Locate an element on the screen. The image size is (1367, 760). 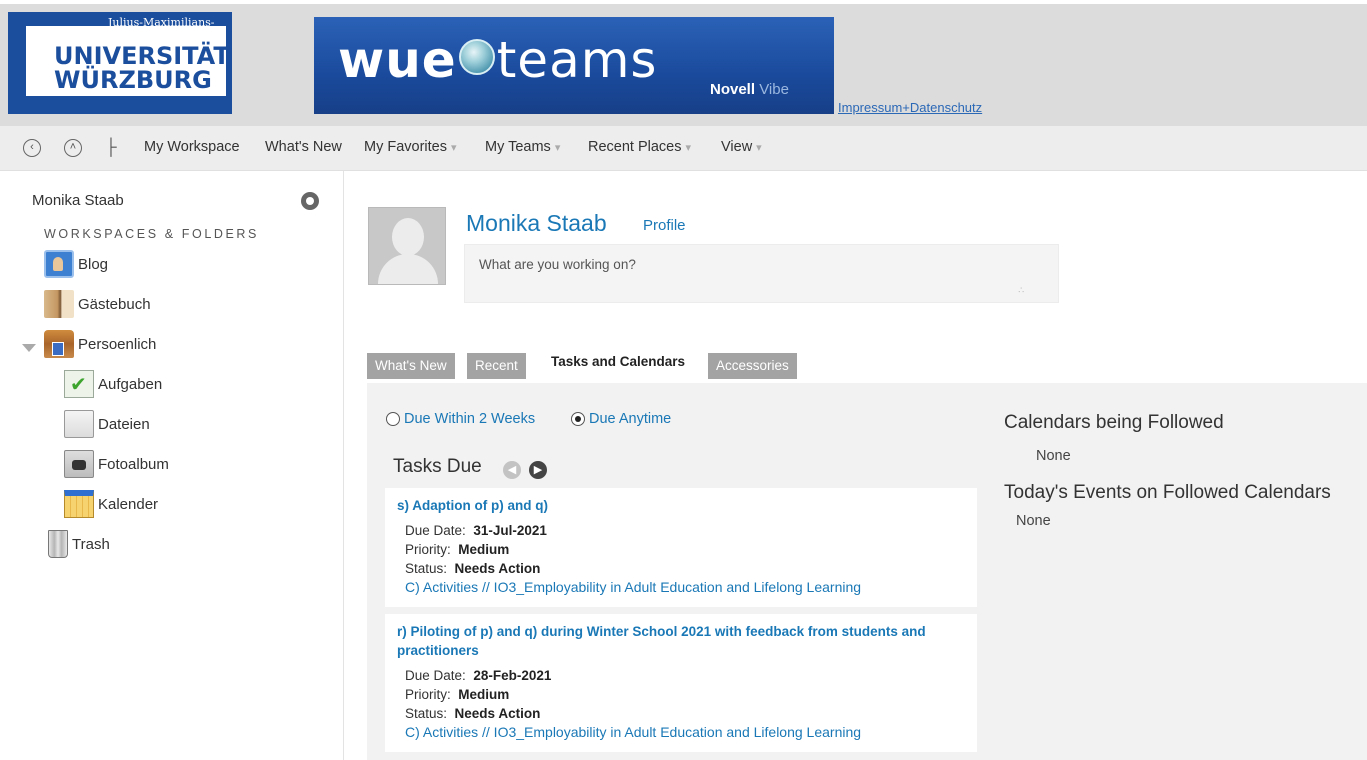
sidebar-item-trash: Trash is located at coordinates (77, 544).